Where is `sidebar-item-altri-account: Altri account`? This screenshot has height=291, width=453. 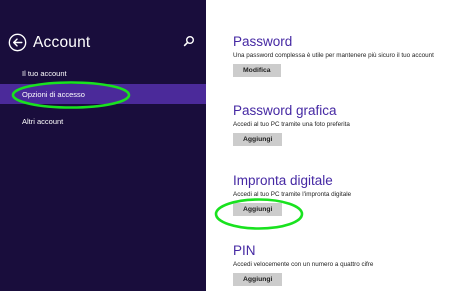 sidebar-item-altri-account: Altri account is located at coordinates (103, 121).